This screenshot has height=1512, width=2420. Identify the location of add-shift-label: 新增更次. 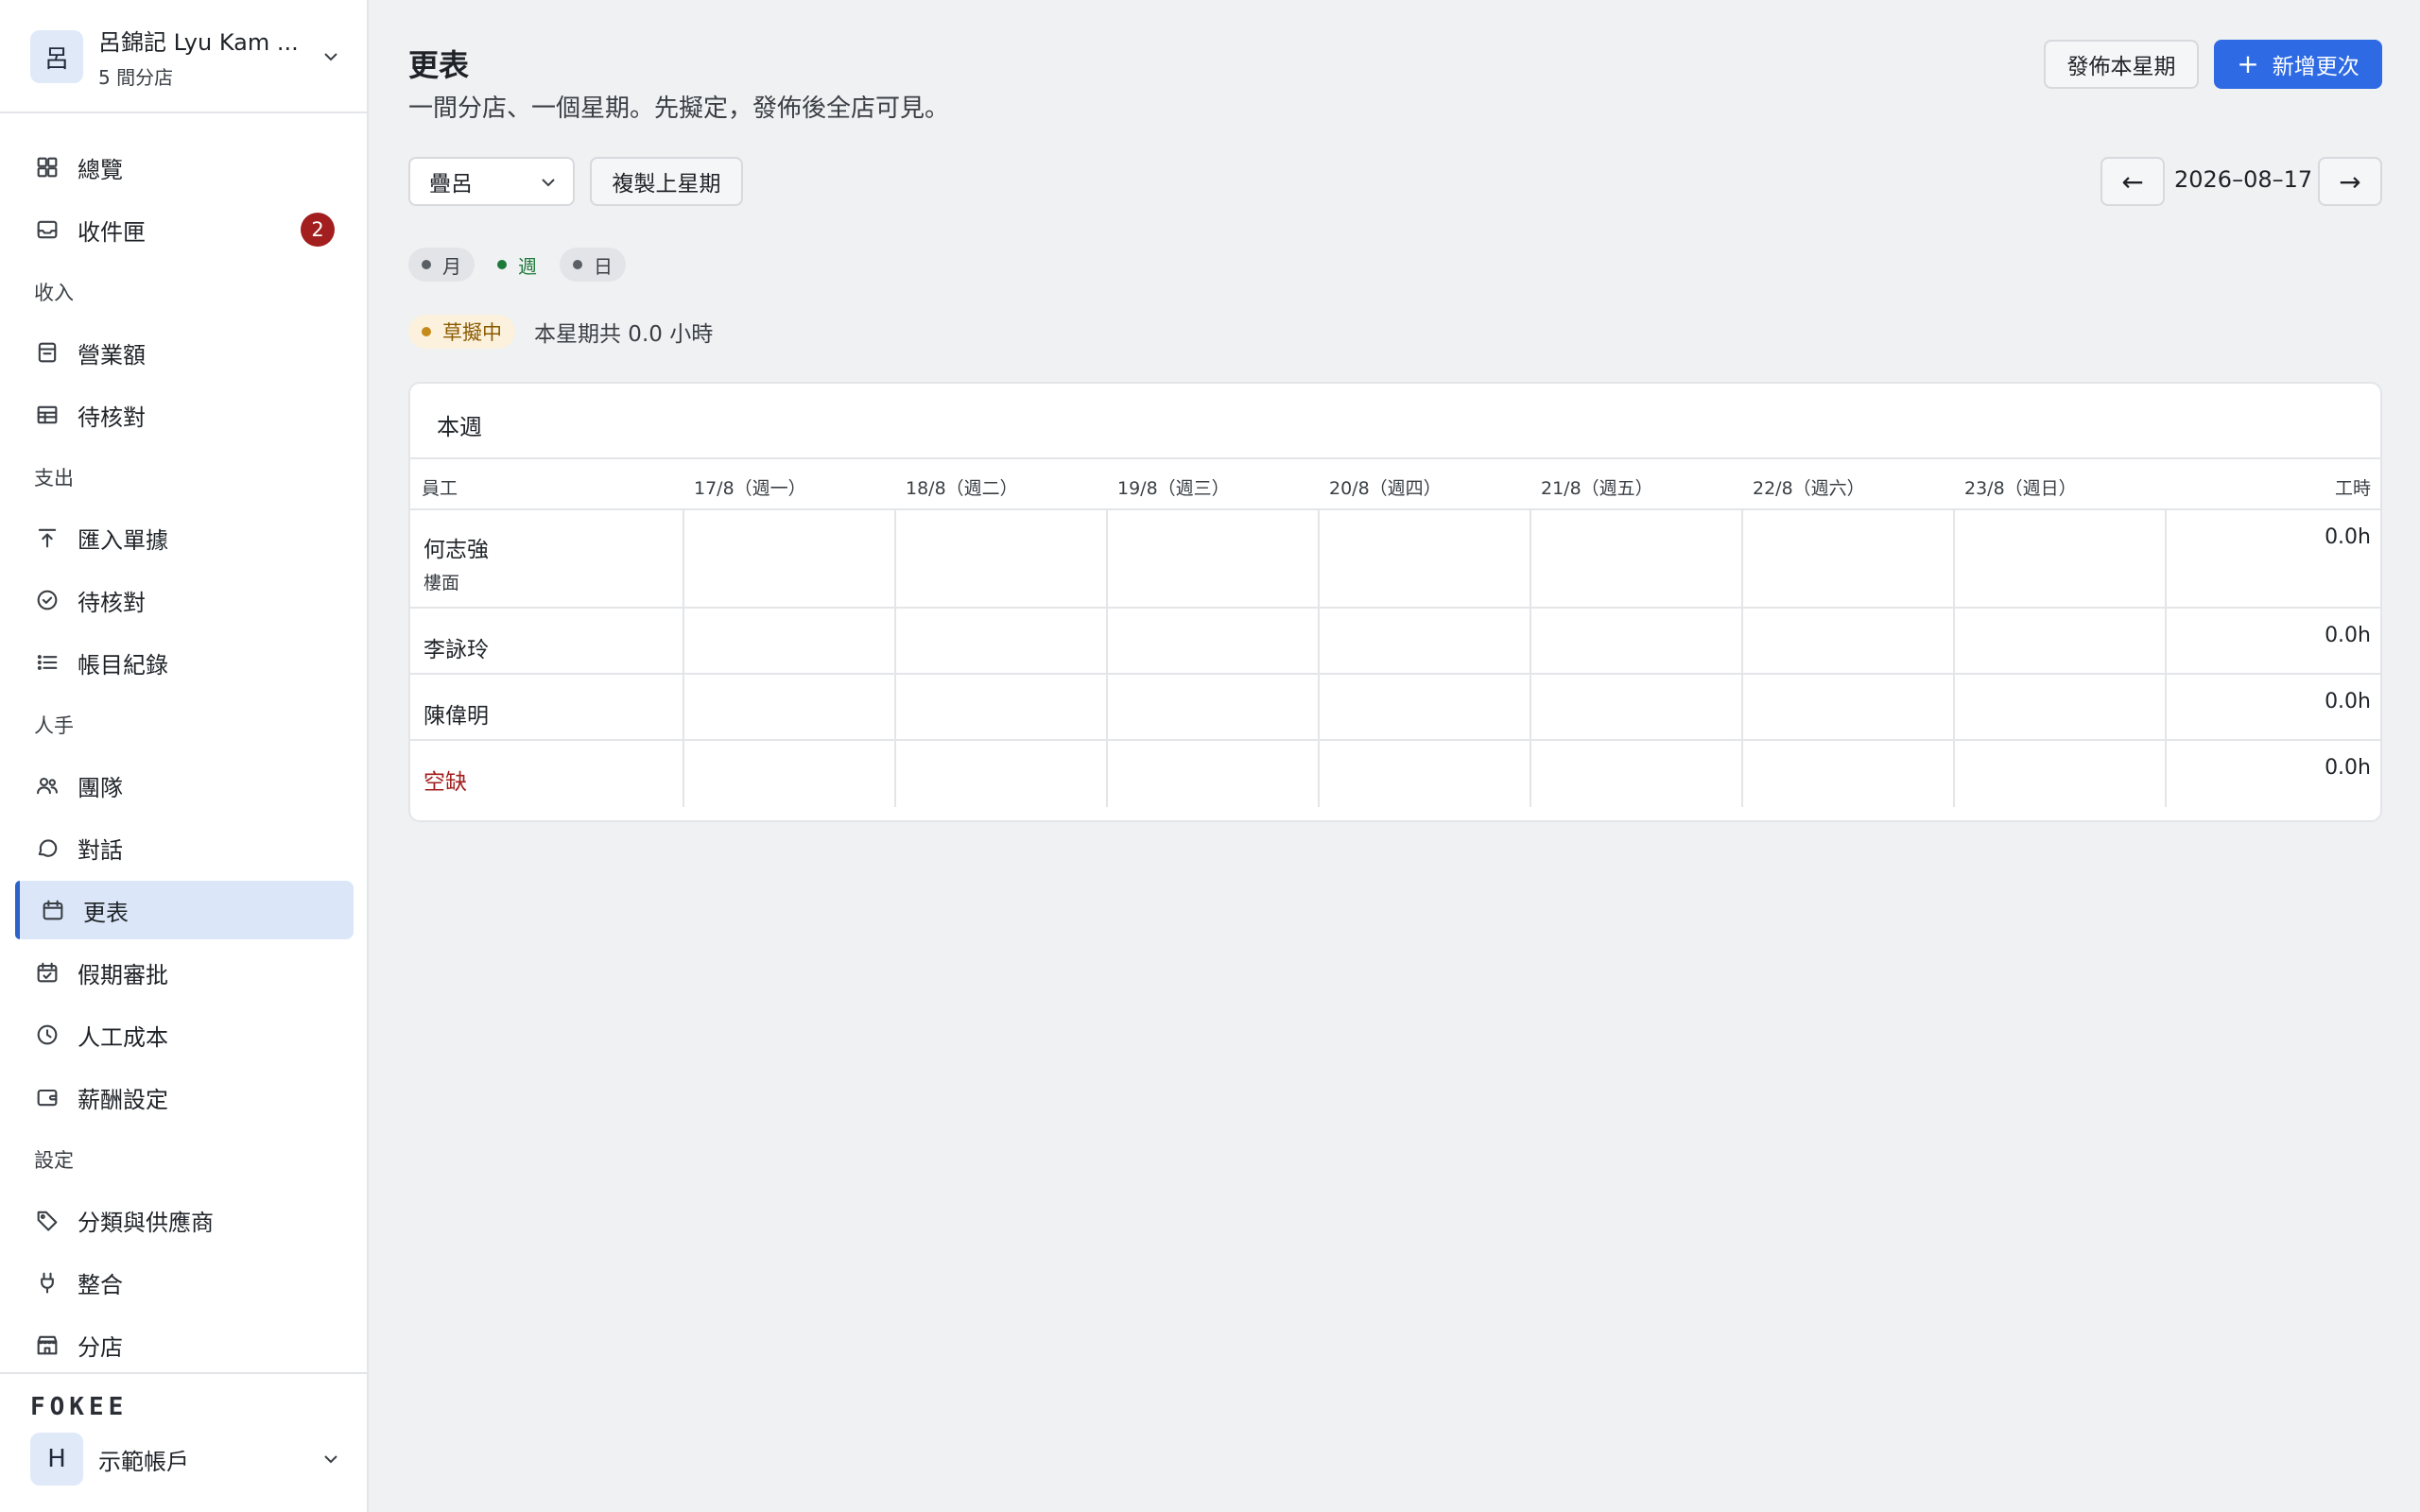
(2316, 67).